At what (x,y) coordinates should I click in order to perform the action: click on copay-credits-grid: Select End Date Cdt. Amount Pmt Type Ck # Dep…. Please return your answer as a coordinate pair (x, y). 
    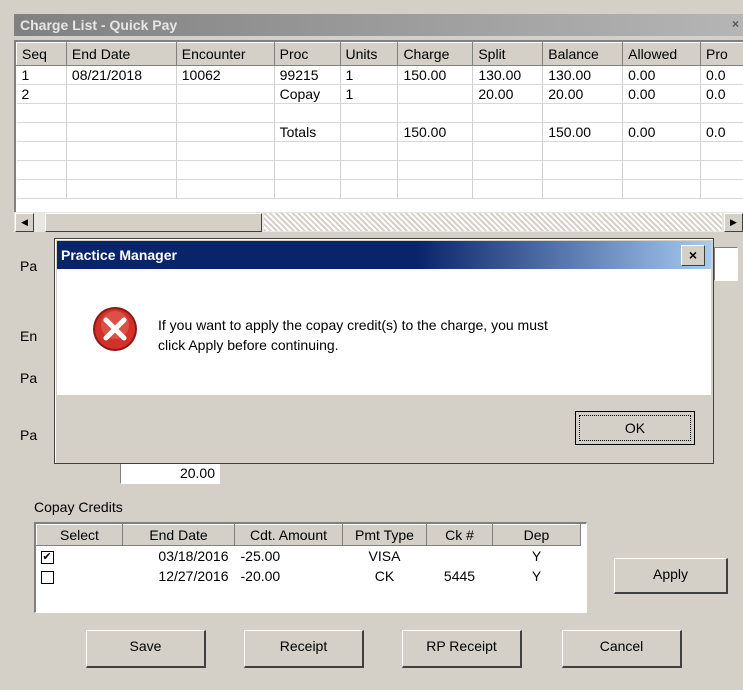
    Looking at the image, I should click on (310, 567).